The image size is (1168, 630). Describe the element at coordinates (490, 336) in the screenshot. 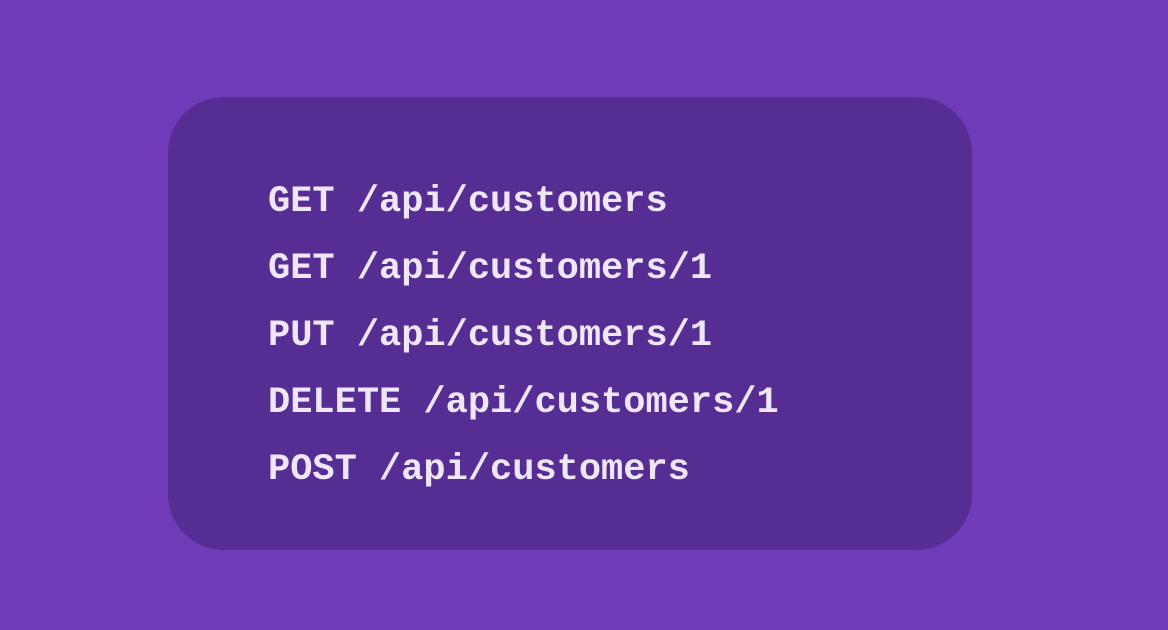

I see `route-put: PUT /api/customers/1` at that location.